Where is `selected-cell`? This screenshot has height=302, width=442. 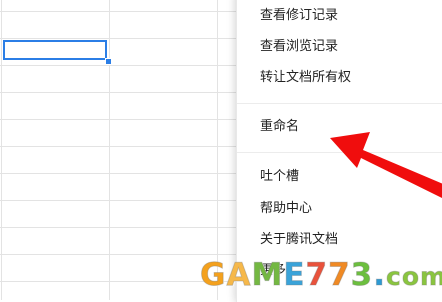 selected-cell is located at coordinates (55, 50).